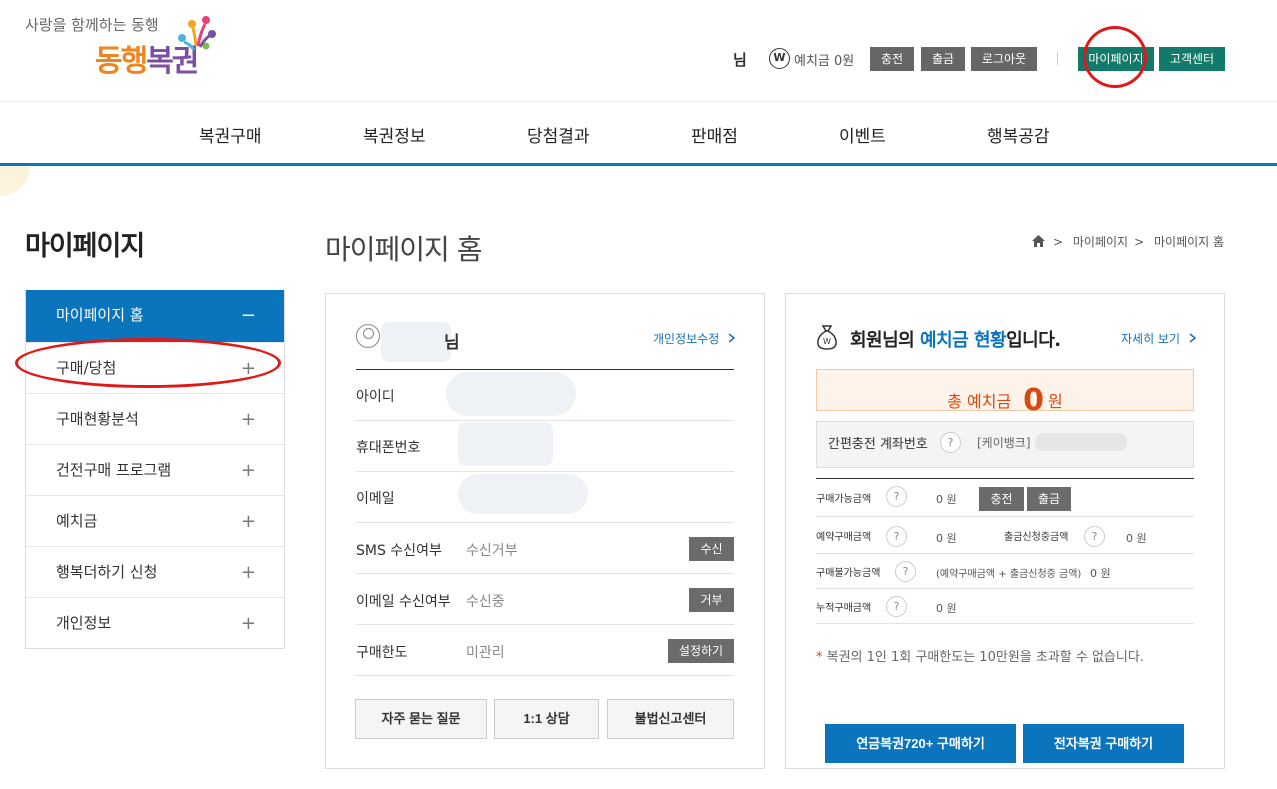  What do you see at coordinates (1033, 340) in the screenshot?
I see `title-post: 입니다.` at bounding box center [1033, 340].